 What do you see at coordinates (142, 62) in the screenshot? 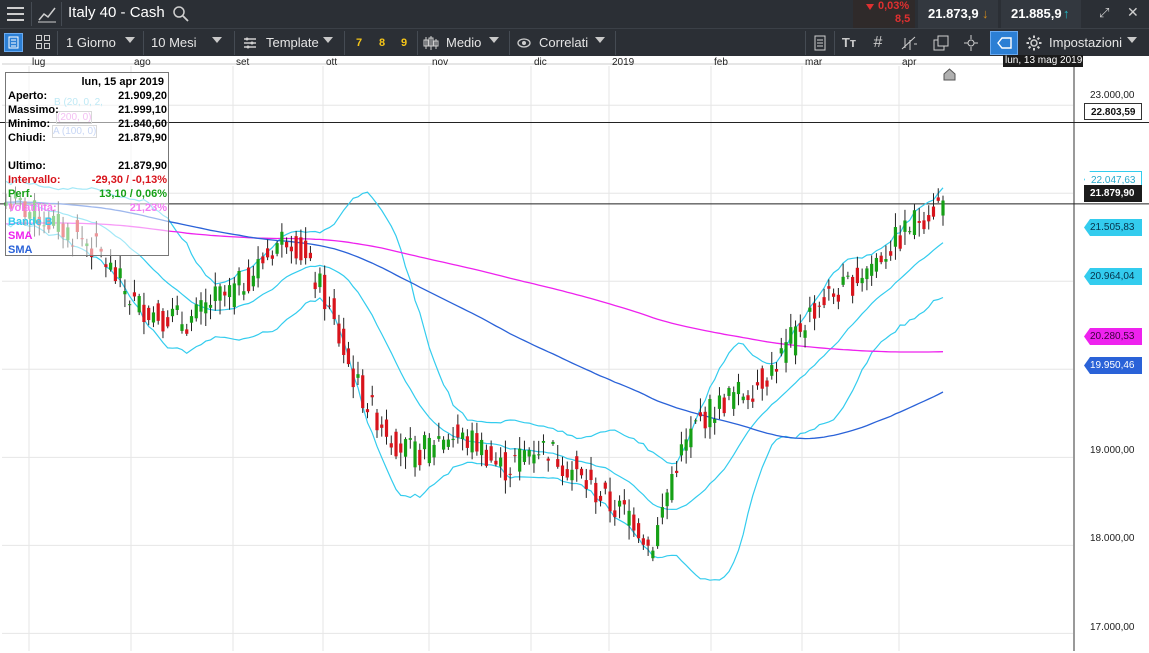
I see `month-label: ago` at bounding box center [142, 62].